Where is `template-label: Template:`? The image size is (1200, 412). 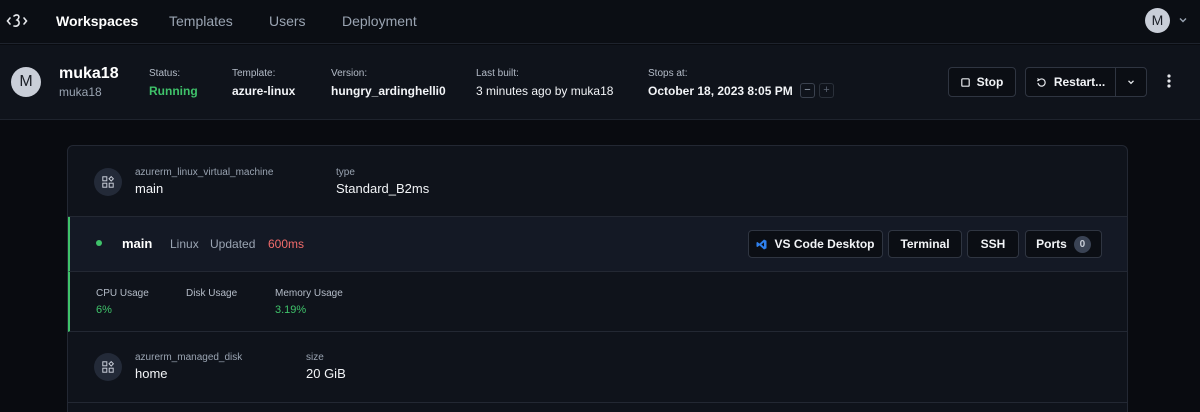
template-label: Template: is located at coordinates (254, 73).